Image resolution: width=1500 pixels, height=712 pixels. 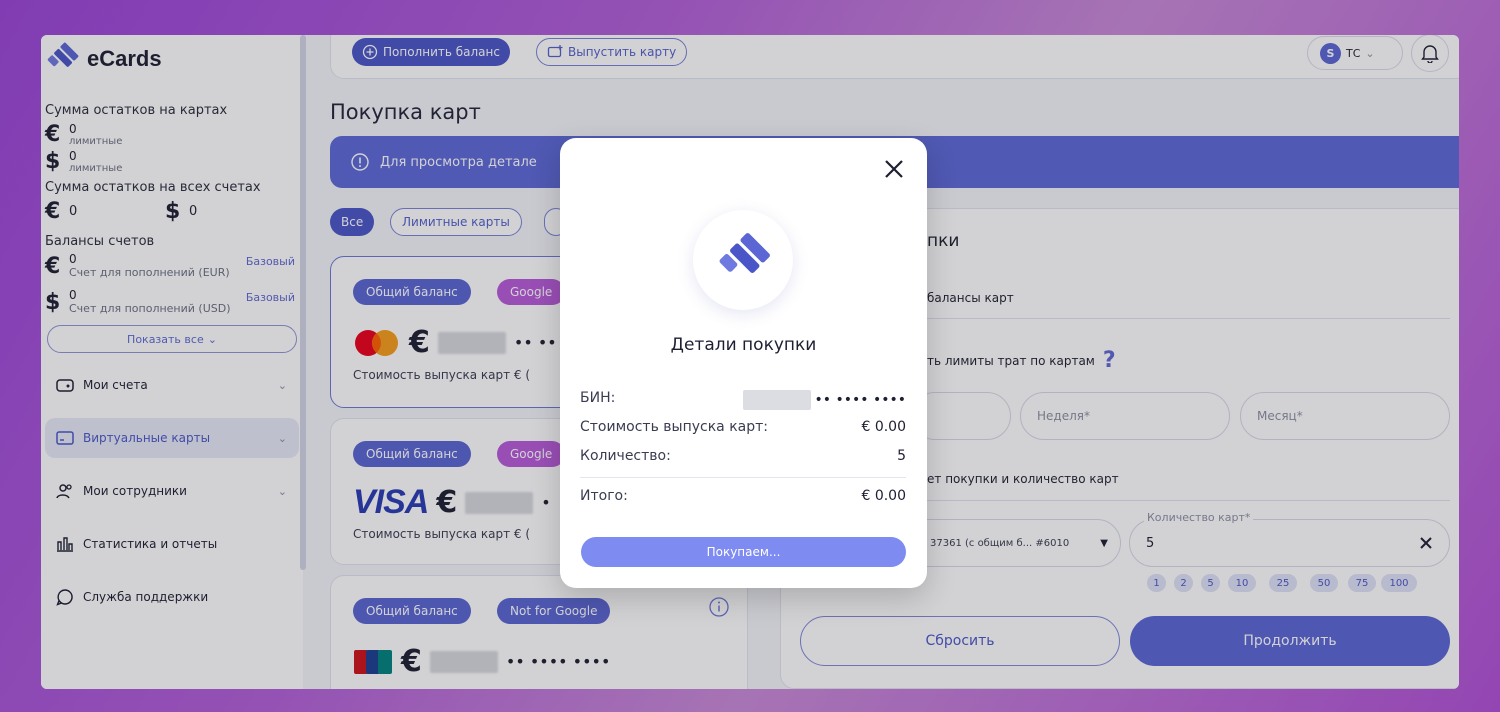 I want to click on masked-bin, so click(x=776, y=400).